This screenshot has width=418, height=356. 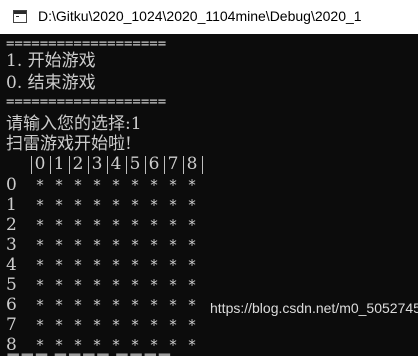 What do you see at coordinates (192, 164) in the screenshot?
I see `column-index: 8` at bounding box center [192, 164].